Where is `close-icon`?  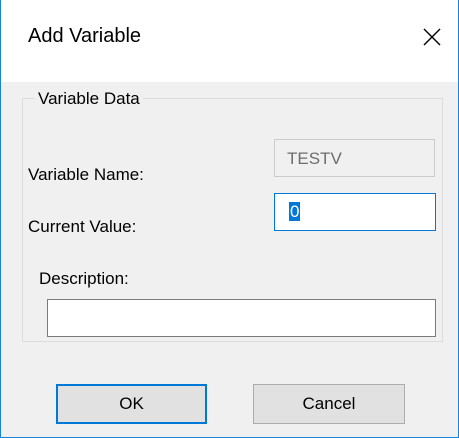
close-icon is located at coordinates (432, 37).